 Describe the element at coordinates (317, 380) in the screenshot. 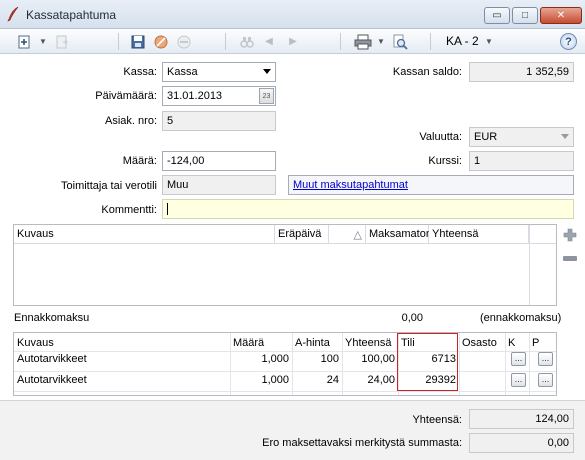

I see `row-2-a-hinta: 24` at that location.